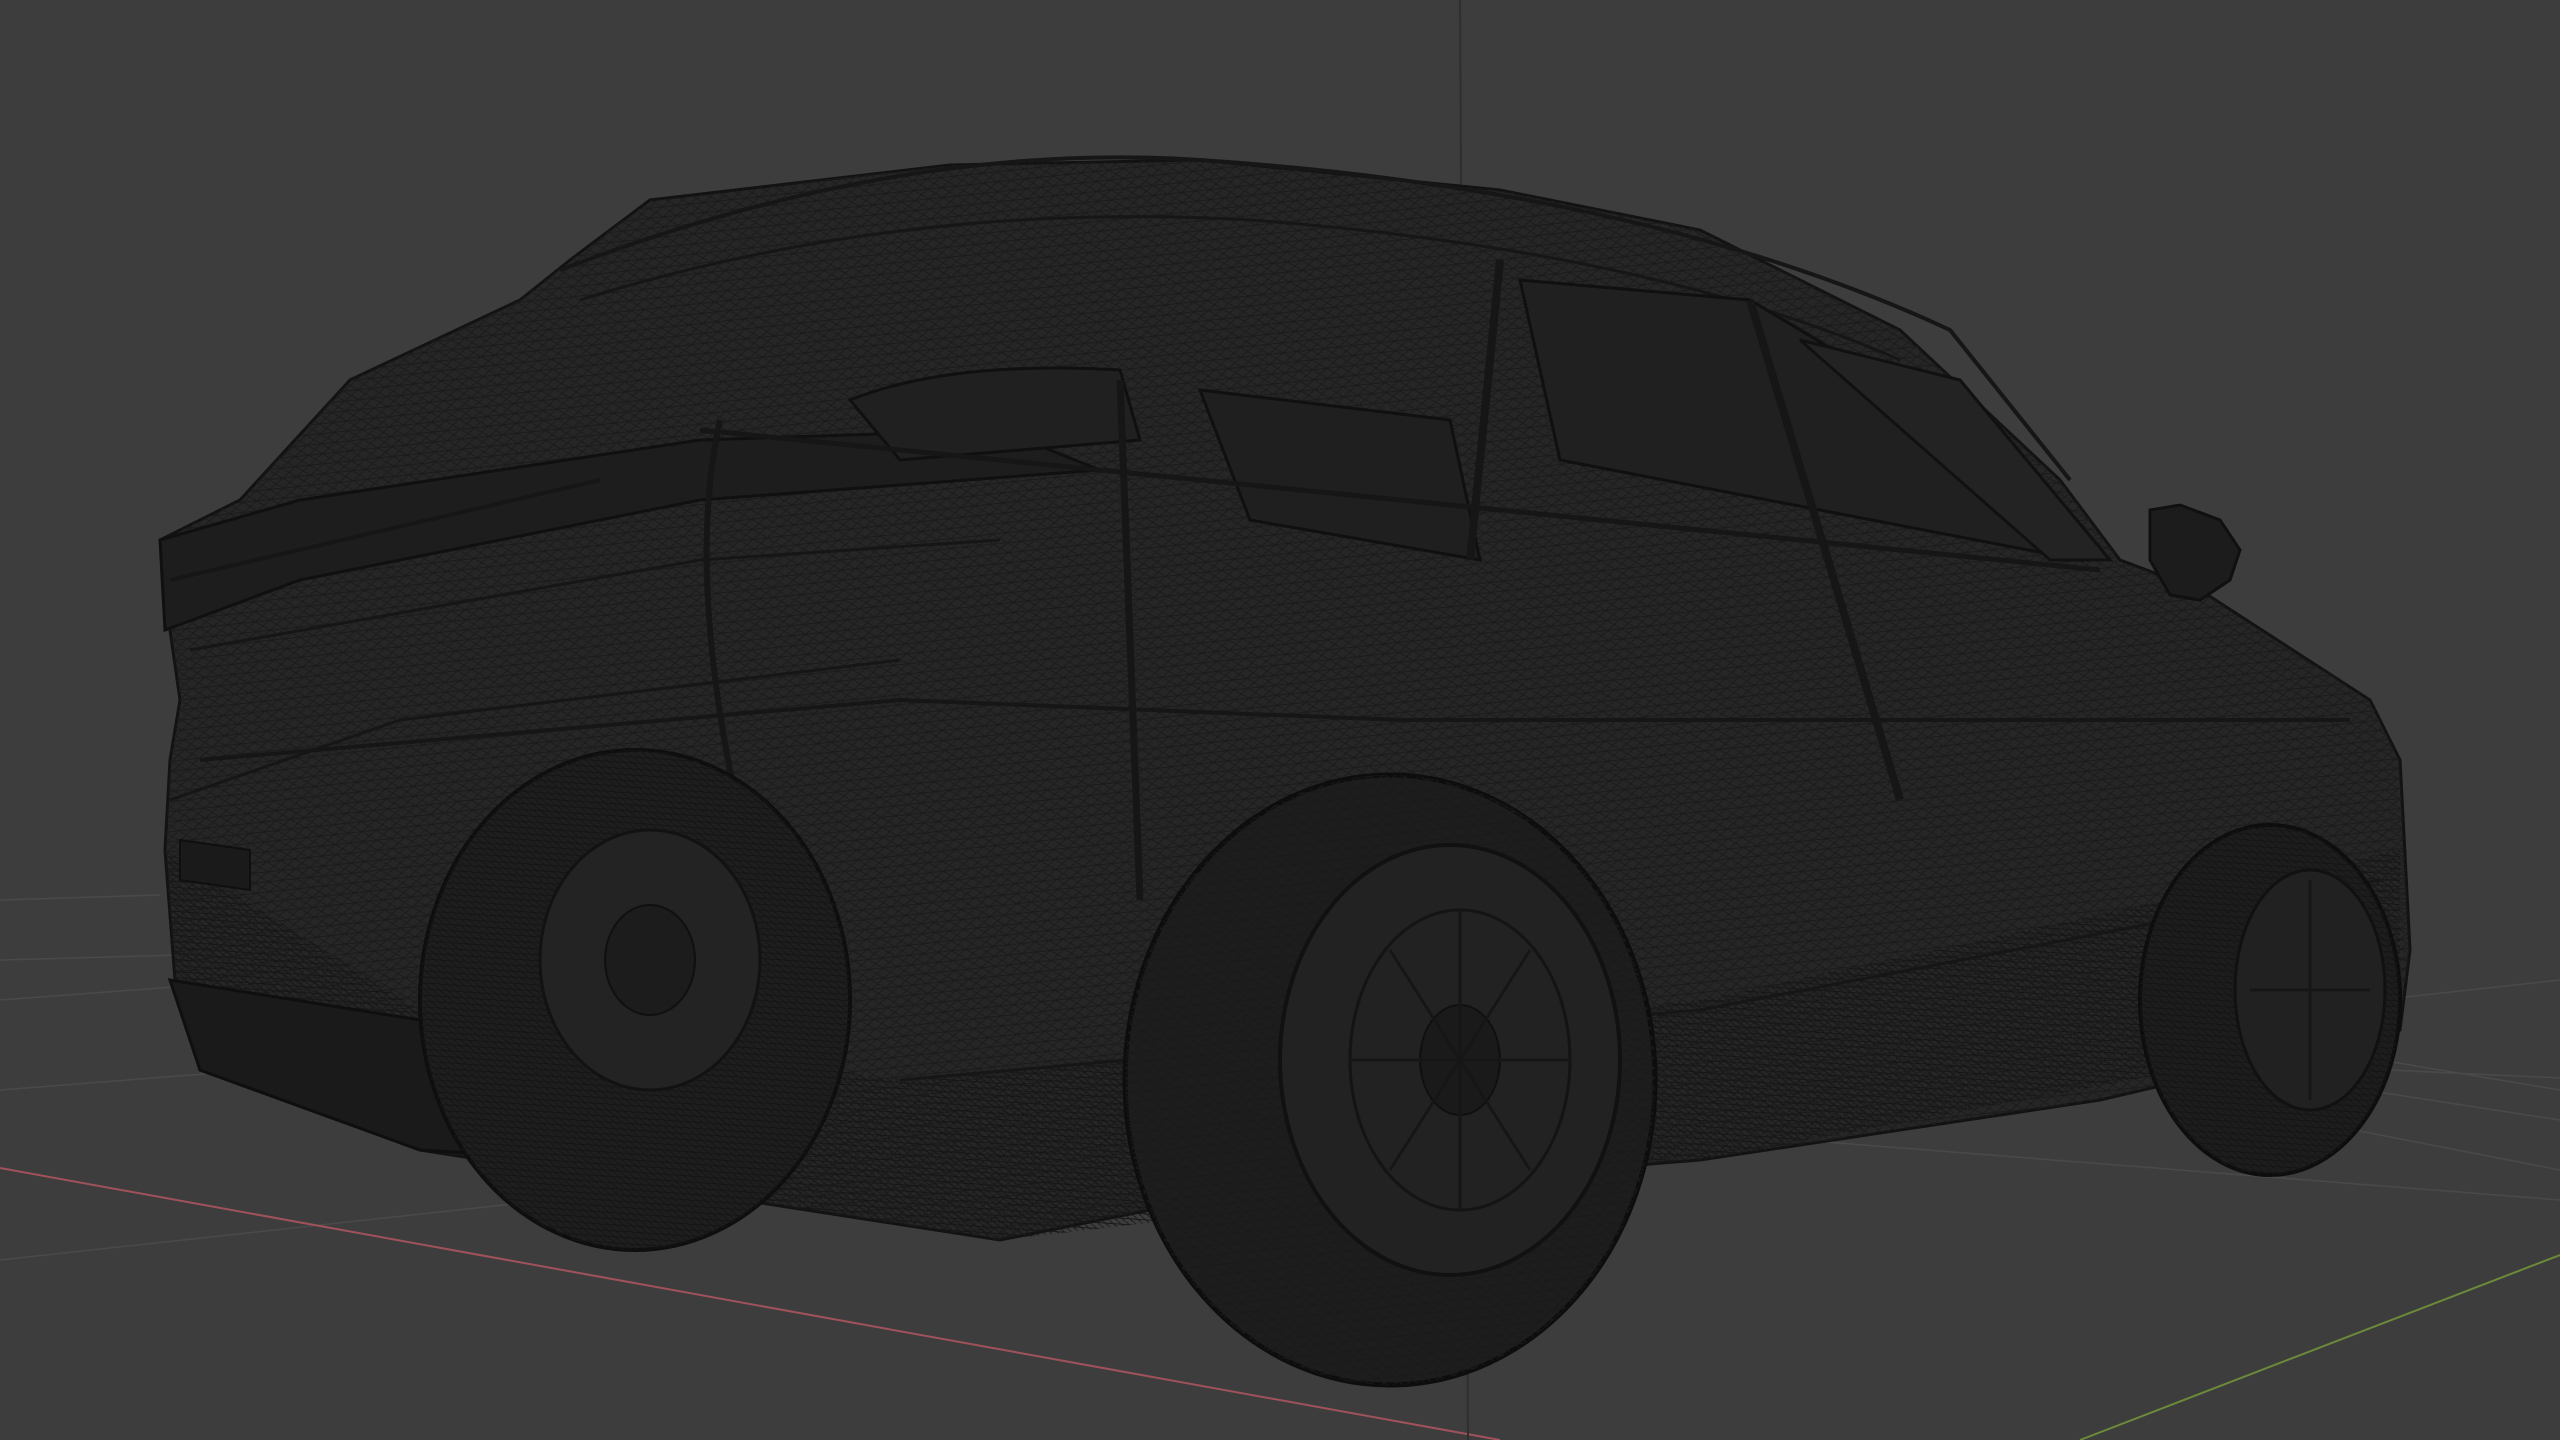  What do you see at coordinates (1390, 1080) in the screenshot?
I see `front-wheel-near` at bounding box center [1390, 1080].